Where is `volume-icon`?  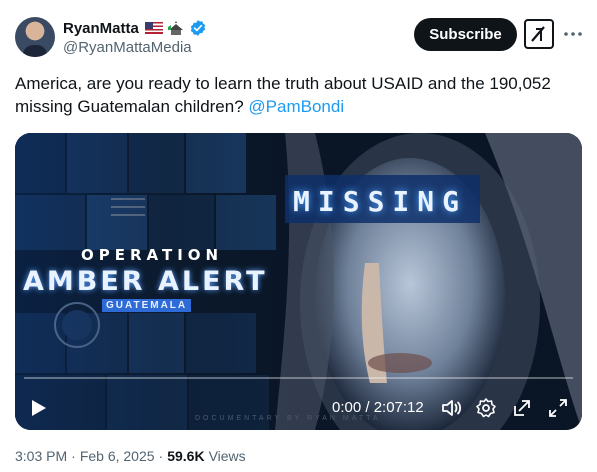 volume-icon is located at coordinates (451, 408).